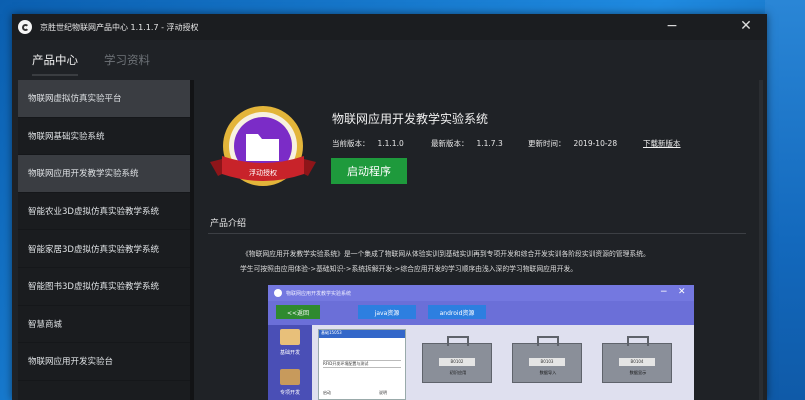 This screenshot has height=400, width=805. I want to click on close-button: ✕, so click(746, 26).